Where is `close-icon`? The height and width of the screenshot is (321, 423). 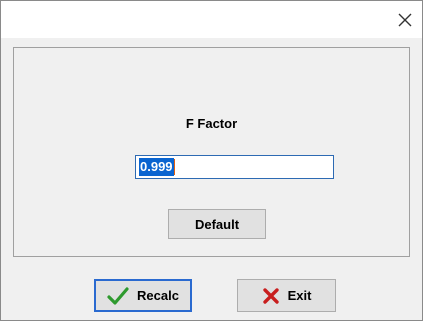
close-icon is located at coordinates (405, 19).